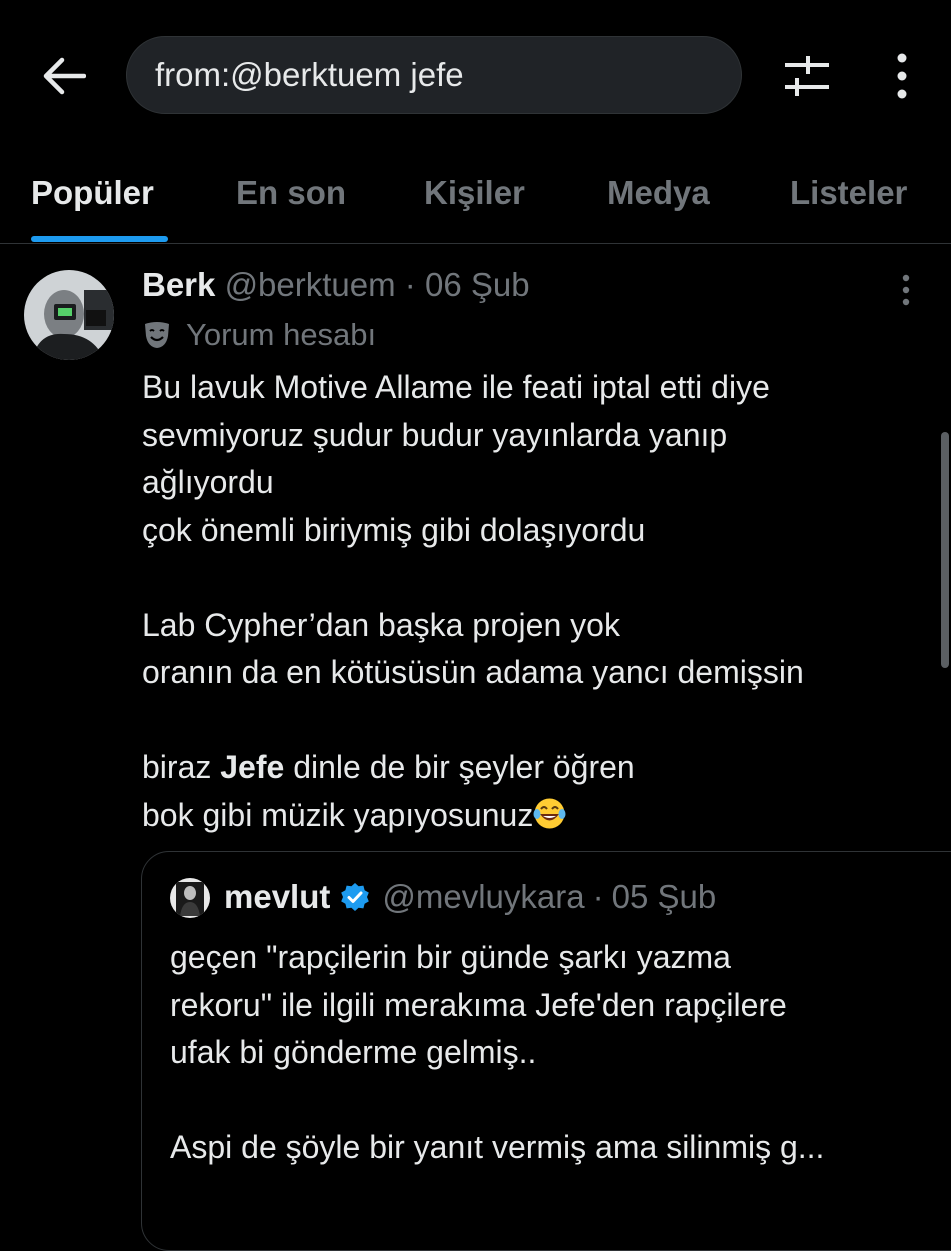 The width and height of the screenshot is (951, 1251). Describe the element at coordinates (450, 957) in the screenshot. I see `quoted-line: geçen "rapçilerin bir günde şarkı yazma` at that location.